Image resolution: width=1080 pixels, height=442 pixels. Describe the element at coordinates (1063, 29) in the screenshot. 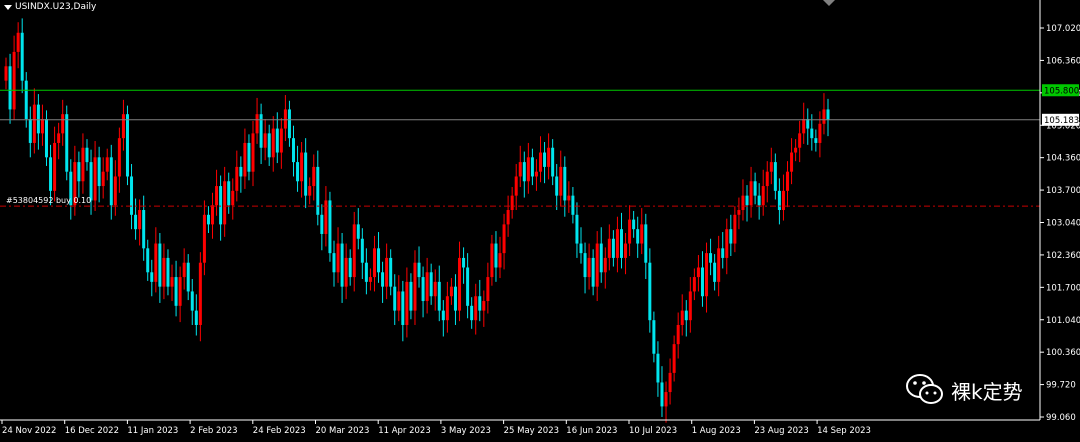

I see `price-tick-label: 107.020` at that location.